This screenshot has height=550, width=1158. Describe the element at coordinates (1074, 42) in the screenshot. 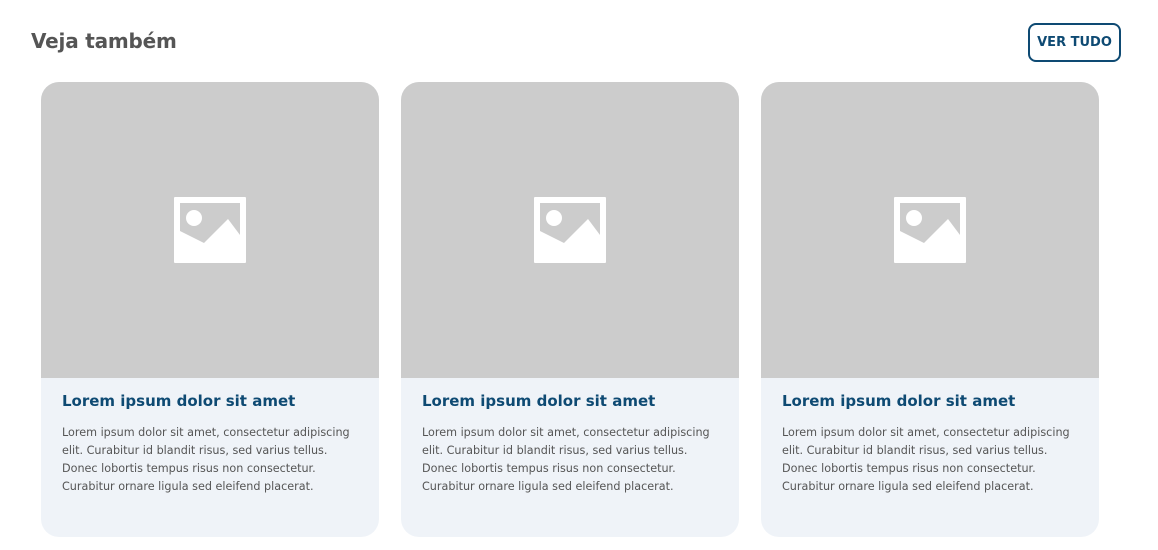

I see `view-all-button: VER TUDO` at that location.